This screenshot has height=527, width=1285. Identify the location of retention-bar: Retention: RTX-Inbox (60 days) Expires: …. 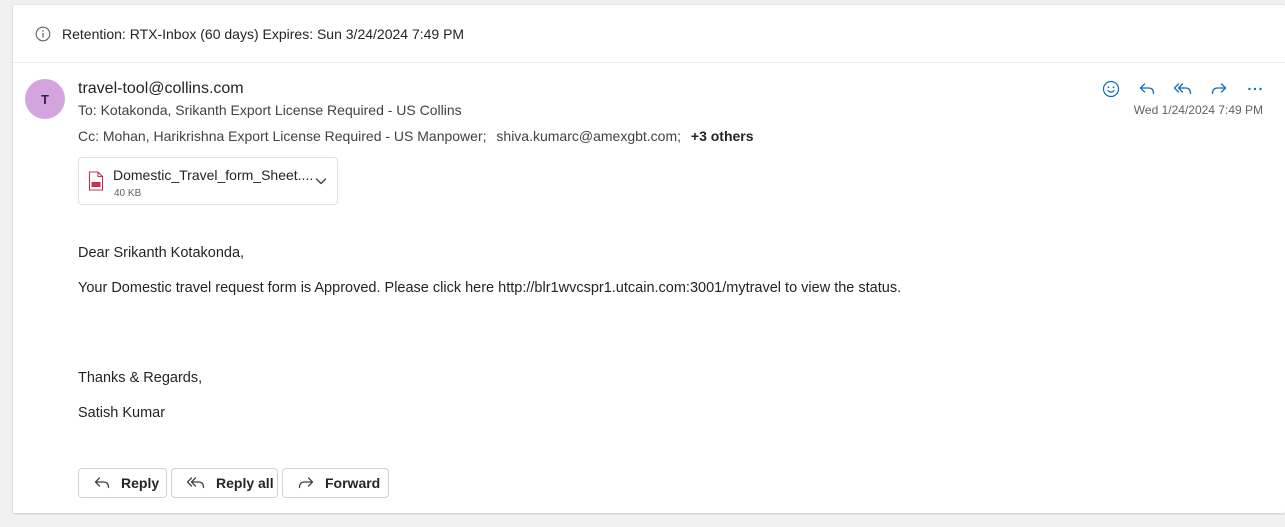
(649, 34).